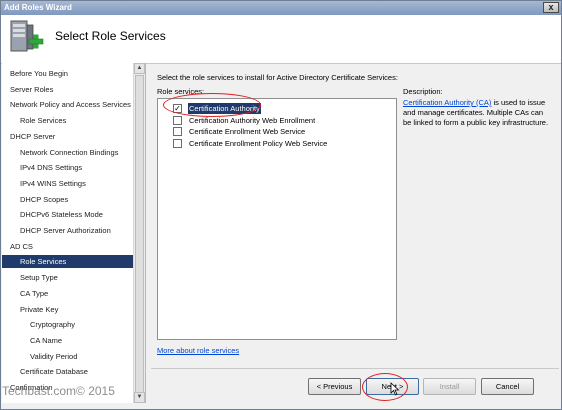 The image size is (562, 410). What do you see at coordinates (67, 246) in the screenshot?
I see `sidebar-item: AD CS` at bounding box center [67, 246].